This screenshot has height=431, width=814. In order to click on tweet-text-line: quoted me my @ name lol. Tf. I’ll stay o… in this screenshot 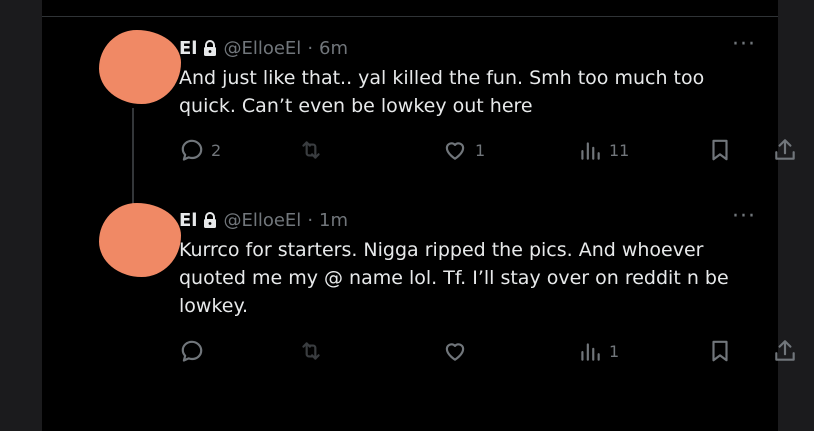, I will do `click(454, 278)`.